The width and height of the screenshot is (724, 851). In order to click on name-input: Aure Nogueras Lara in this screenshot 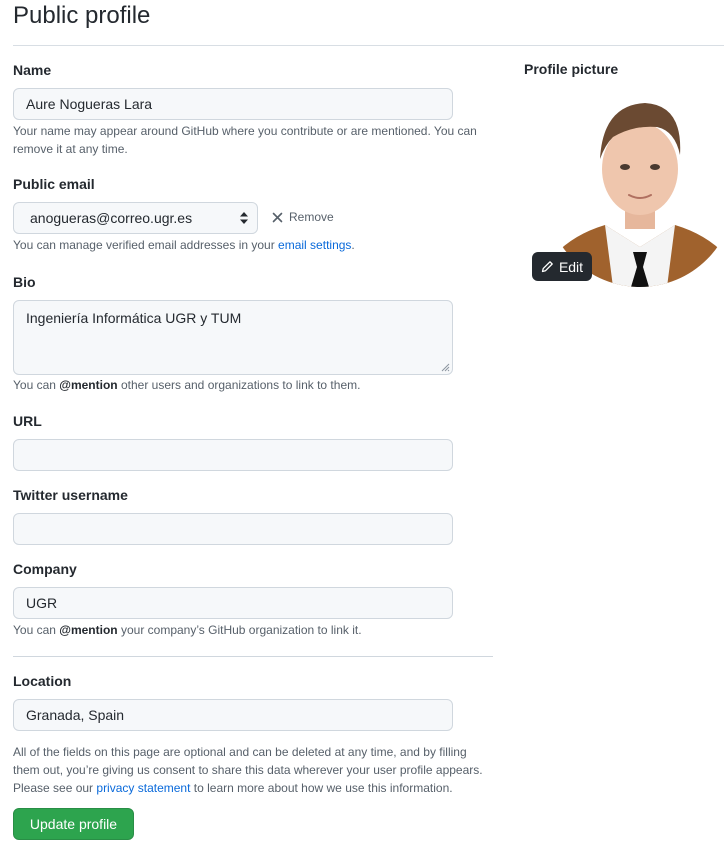, I will do `click(233, 104)`.